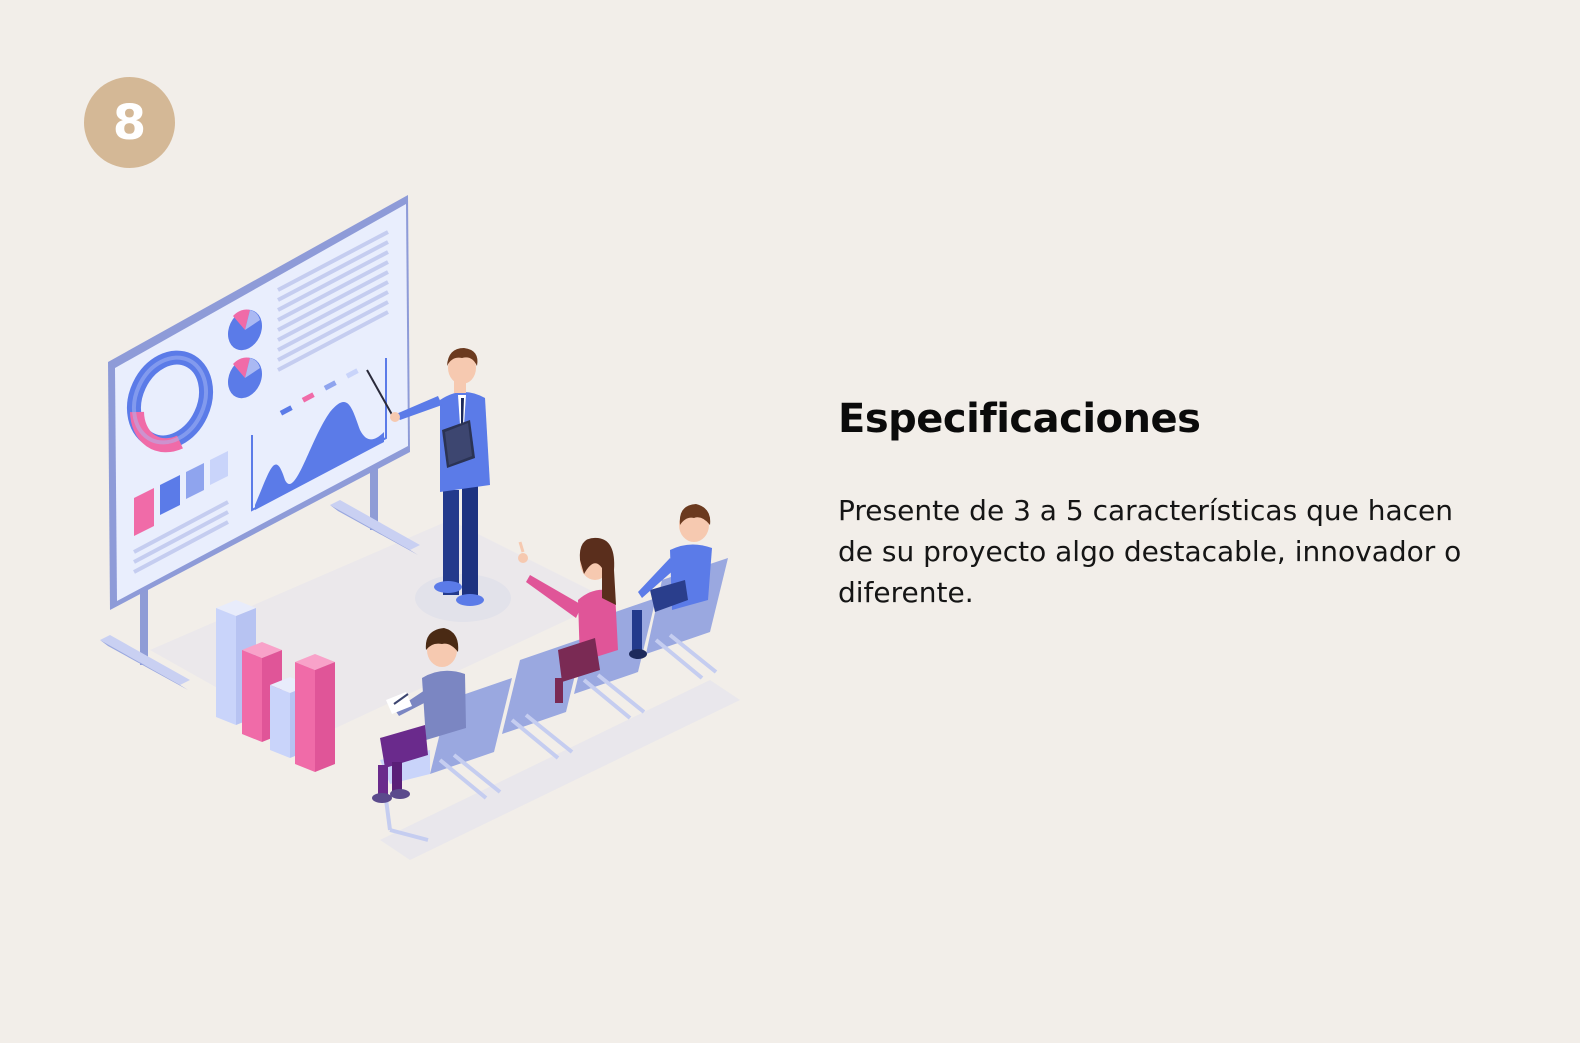 Image resolution: width=1580 pixels, height=1043 pixels. What do you see at coordinates (1019, 419) in the screenshot?
I see `slide-title: Especificaciones` at bounding box center [1019, 419].